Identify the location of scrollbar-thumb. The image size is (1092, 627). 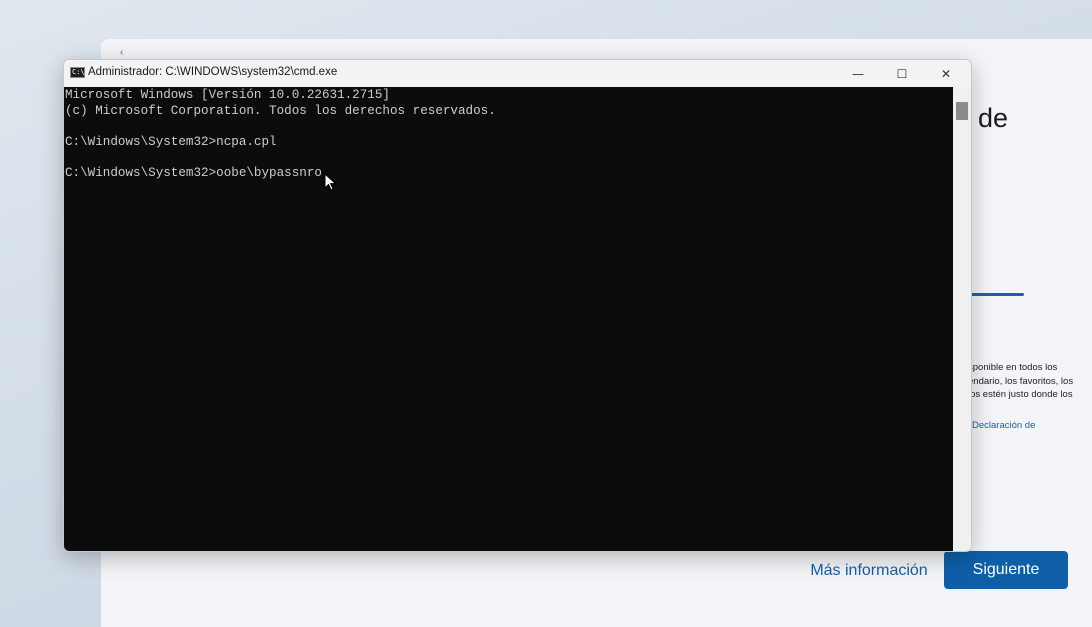
(962, 111).